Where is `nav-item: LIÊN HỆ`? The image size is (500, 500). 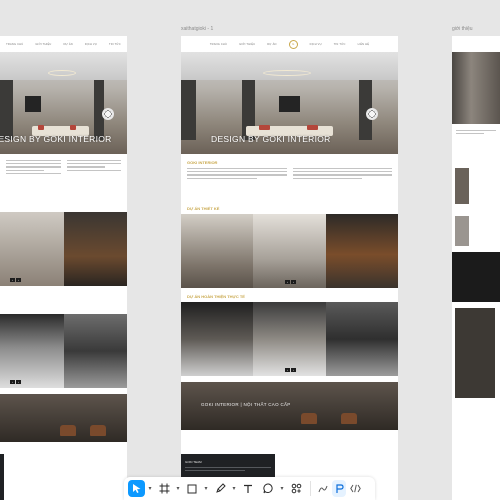 nav-item: LIÊN HỆ is located at coordinates (364, 44).